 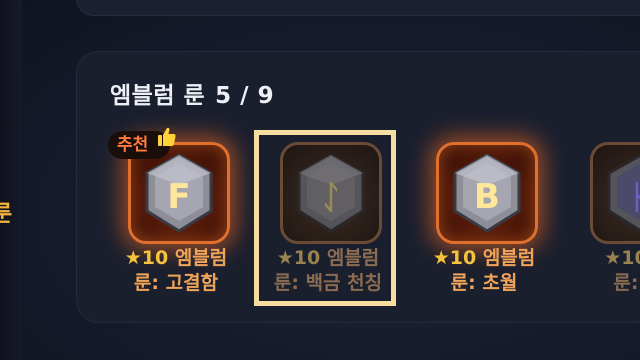 I want to click on rune-card-partial: ᚺ ★10 엠 룬: 최, so click(x=609, y=222).